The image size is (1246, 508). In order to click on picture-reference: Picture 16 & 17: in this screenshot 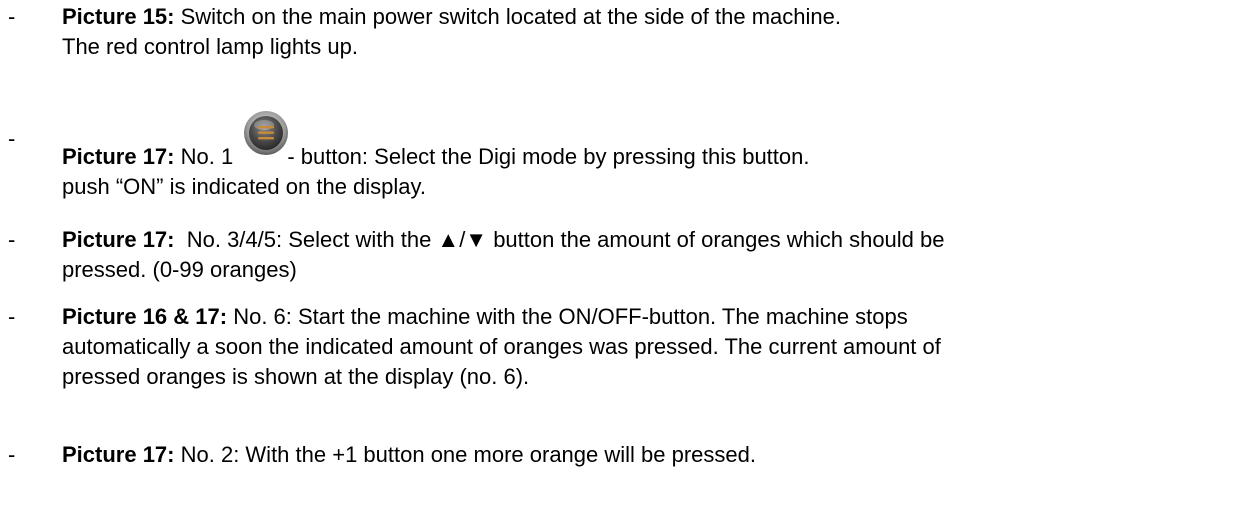, I will do `click(145, 316)`.